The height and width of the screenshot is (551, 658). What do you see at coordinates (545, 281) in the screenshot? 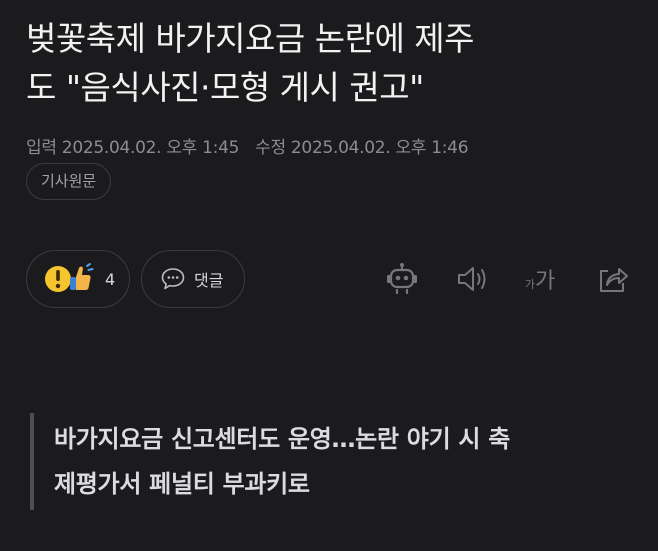
I see `font-size-big-glyph: 가` at bounding box center [545, 281].